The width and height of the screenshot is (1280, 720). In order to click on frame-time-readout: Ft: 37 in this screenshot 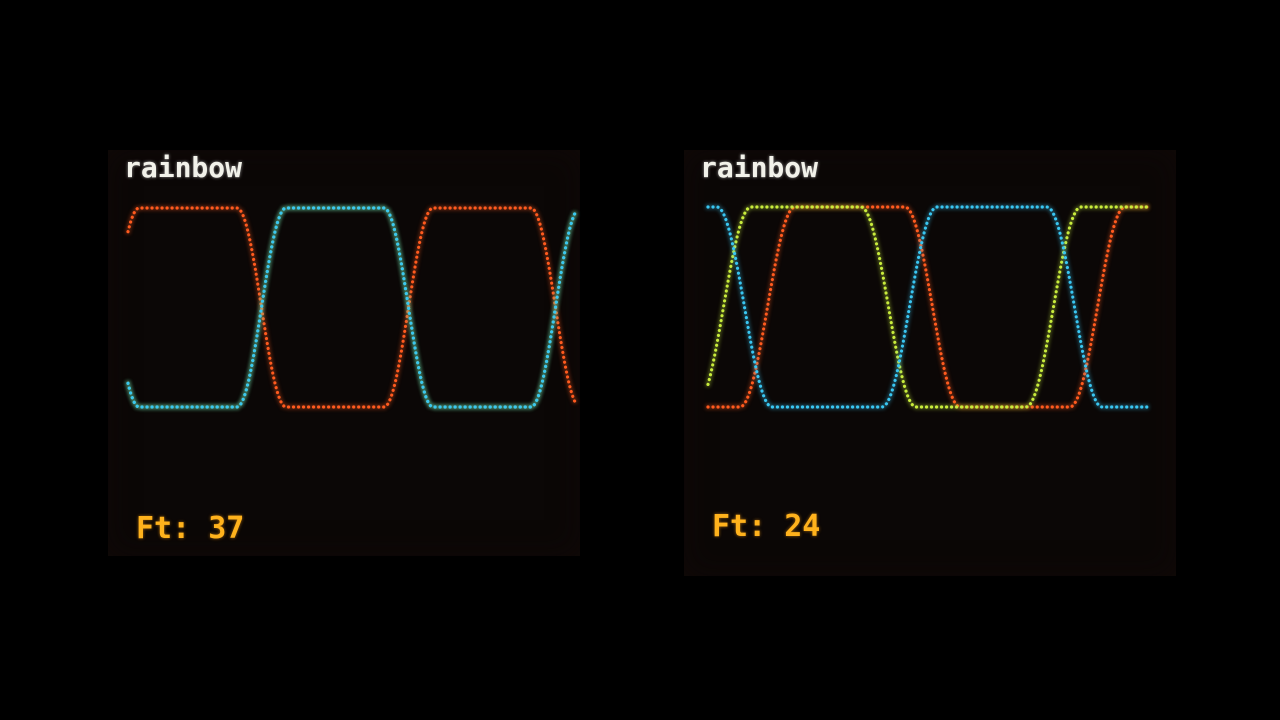, I will do `click(190, 529)`.